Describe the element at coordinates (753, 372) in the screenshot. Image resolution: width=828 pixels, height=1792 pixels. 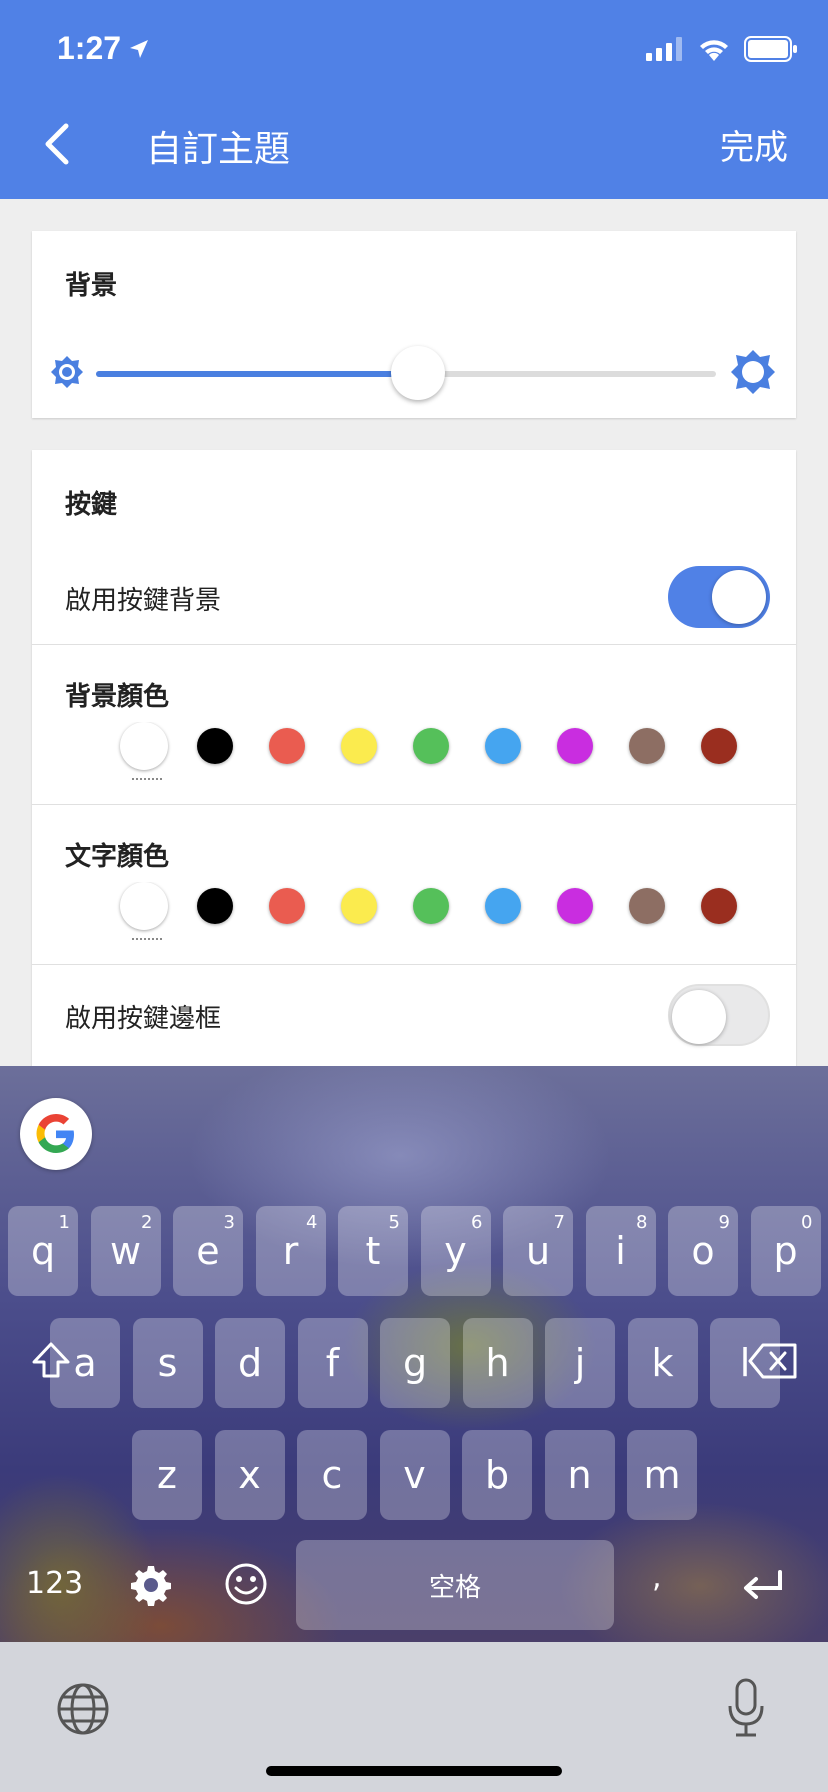
I see `brightness-high-icon` at that location.